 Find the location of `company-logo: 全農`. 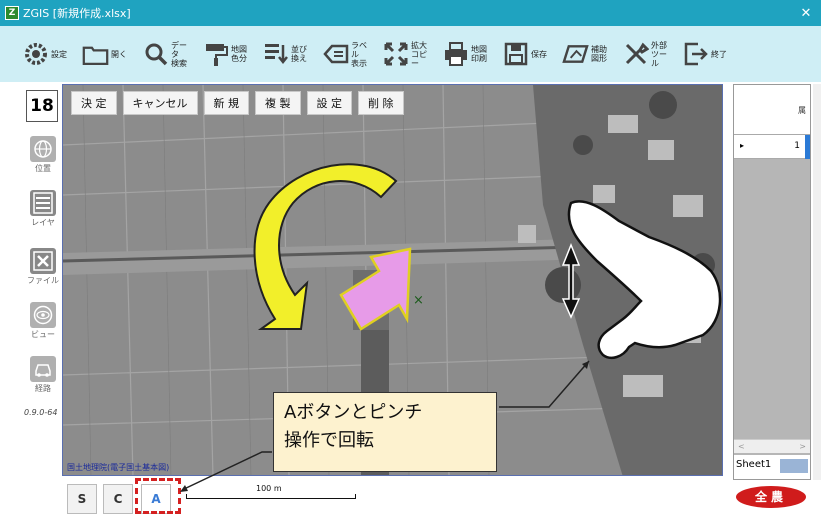

company-logo: 全農 is located at coordinates (771, 497).